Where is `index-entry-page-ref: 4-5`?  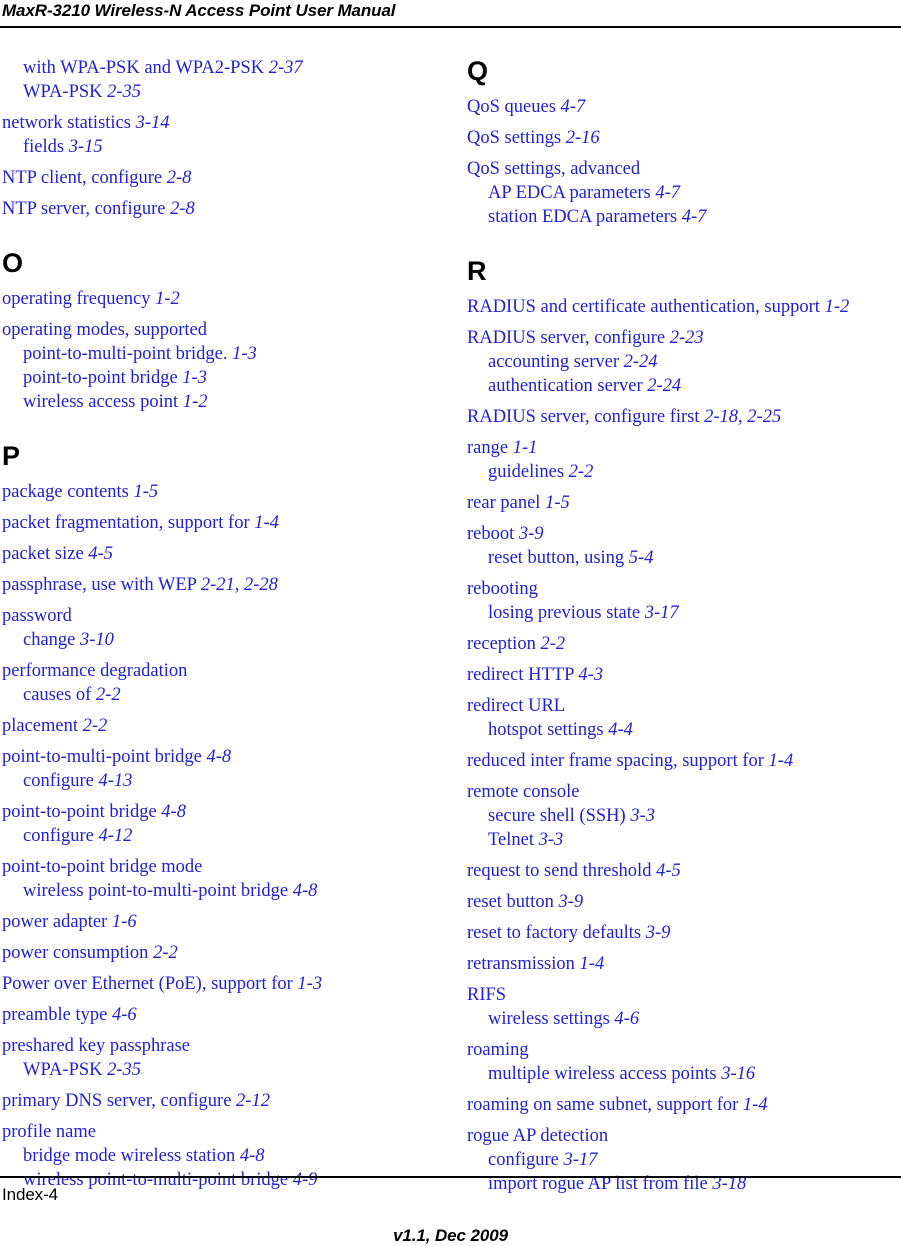 index-entry-page-ref: 4-5 is located at coordinates (100, 554).